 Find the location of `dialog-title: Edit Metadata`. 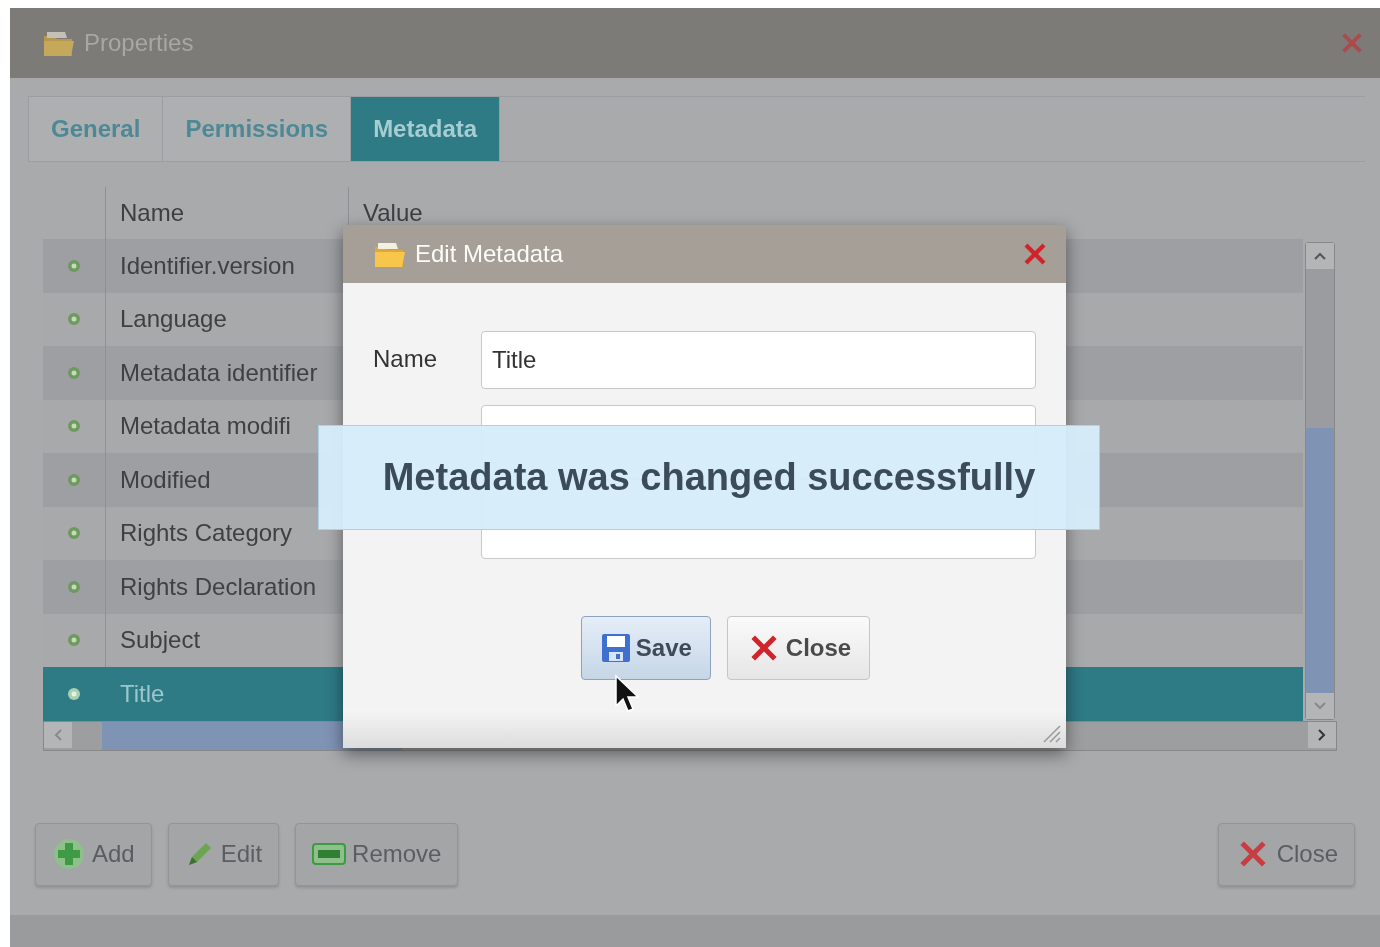

dialog-title: Edit Metadata is located at coordinates (490, 254).